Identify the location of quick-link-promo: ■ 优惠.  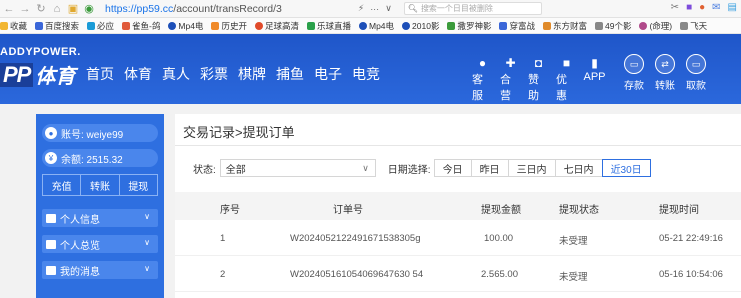
(566, 79).